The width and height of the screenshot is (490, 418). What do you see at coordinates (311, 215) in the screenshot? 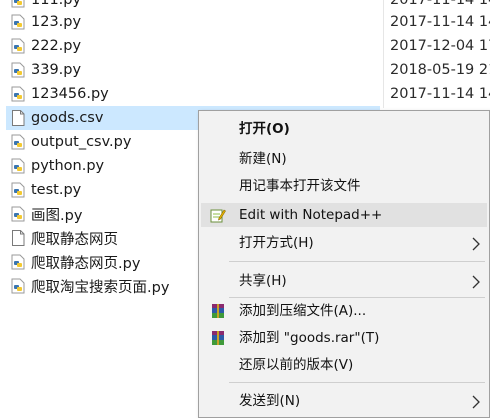
I see `menu-item-label: Edit with Notepad++` at bounding box center [311, 215].